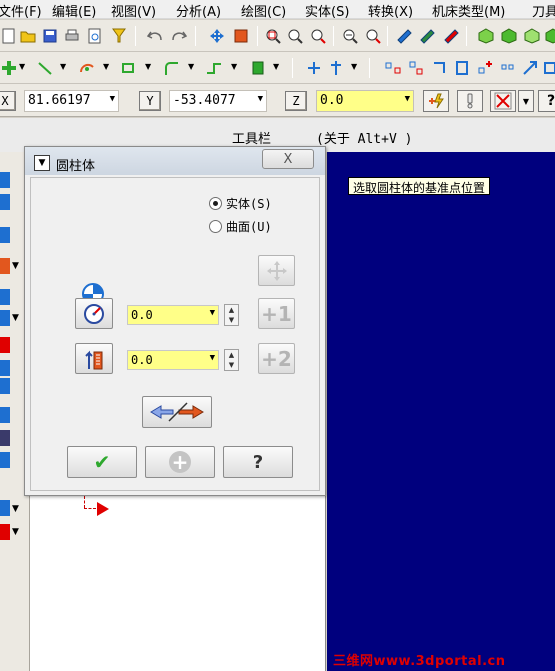 The image size is (555, 671). Describe the element at coordinates (503, 101) in the screenshot. I see `cancel-cross-button` at that location.